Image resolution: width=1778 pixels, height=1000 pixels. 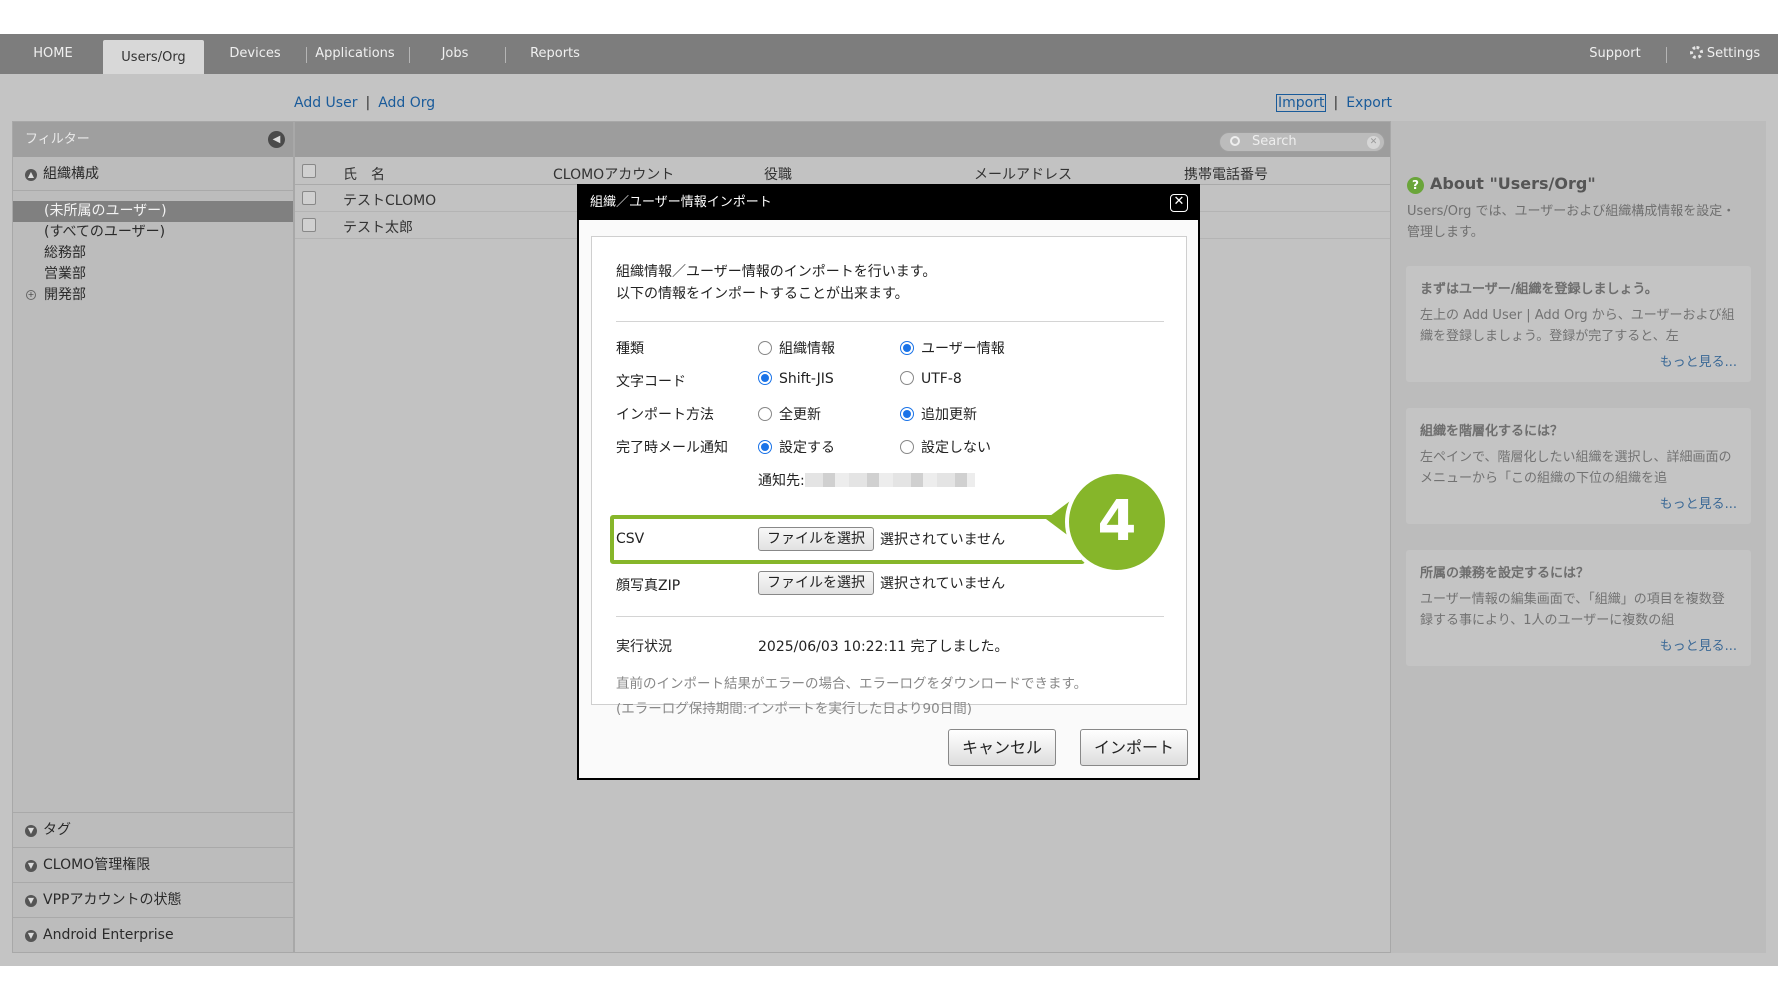 I want to click on search-icon, so click(x=1235, y=141).